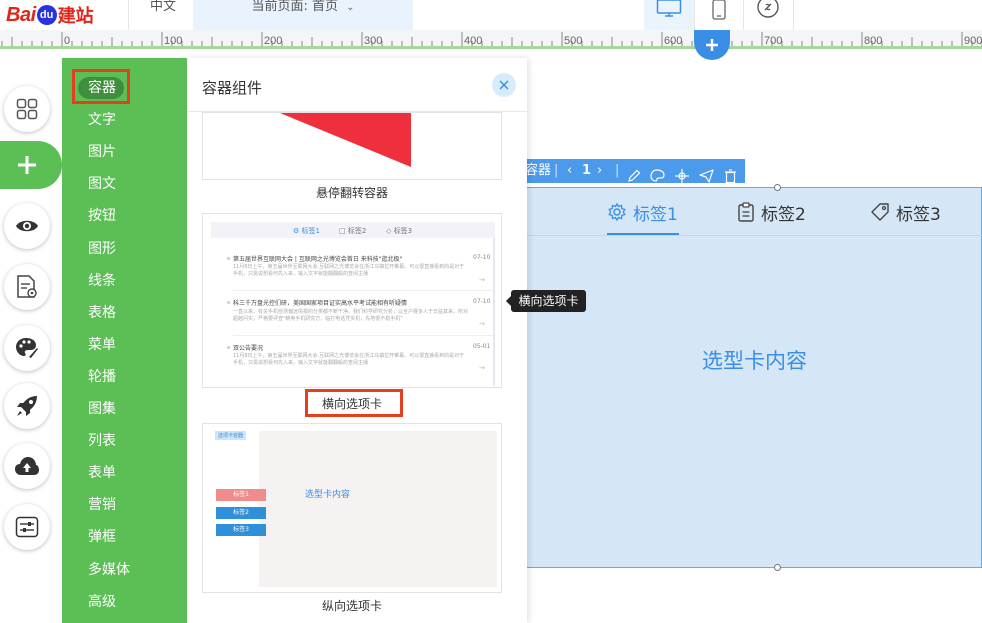 This screenshot has height=623, width=982. Describe the element at coordinates (351, 606) in the screenshot. I see `component-label-vertical-tabs: 纵向选项卡` at that location.